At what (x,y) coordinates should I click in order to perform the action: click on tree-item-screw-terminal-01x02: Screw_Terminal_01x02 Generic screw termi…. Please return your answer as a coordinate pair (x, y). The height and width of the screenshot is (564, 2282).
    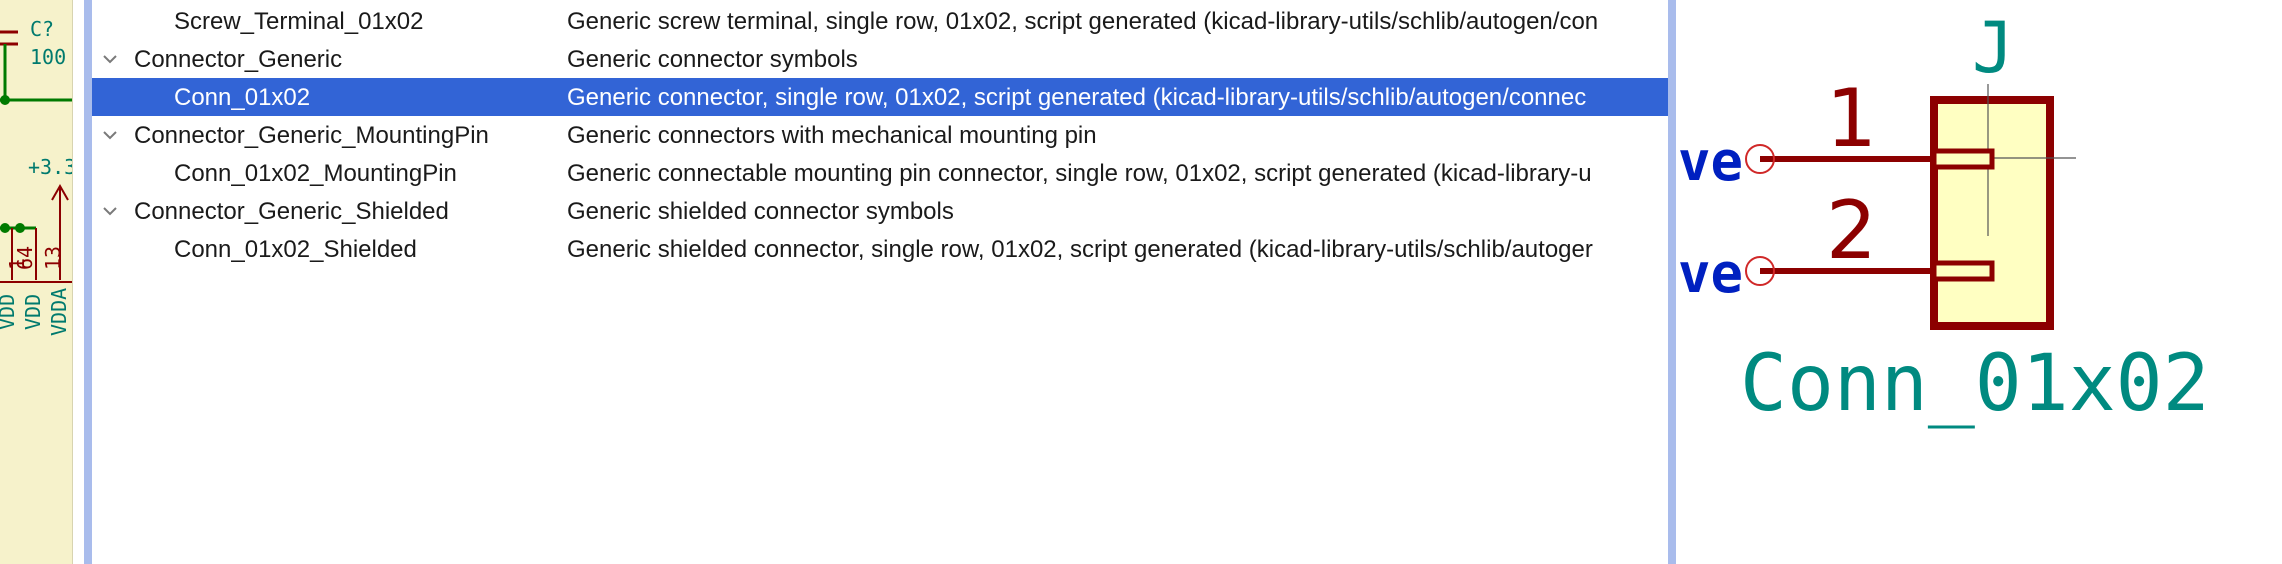
    Looking at the image, I should click on (880, 21).